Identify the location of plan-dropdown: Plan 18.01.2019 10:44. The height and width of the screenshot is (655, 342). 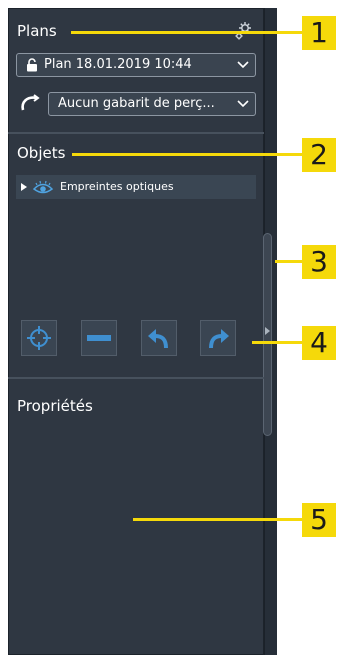
(136, 65).